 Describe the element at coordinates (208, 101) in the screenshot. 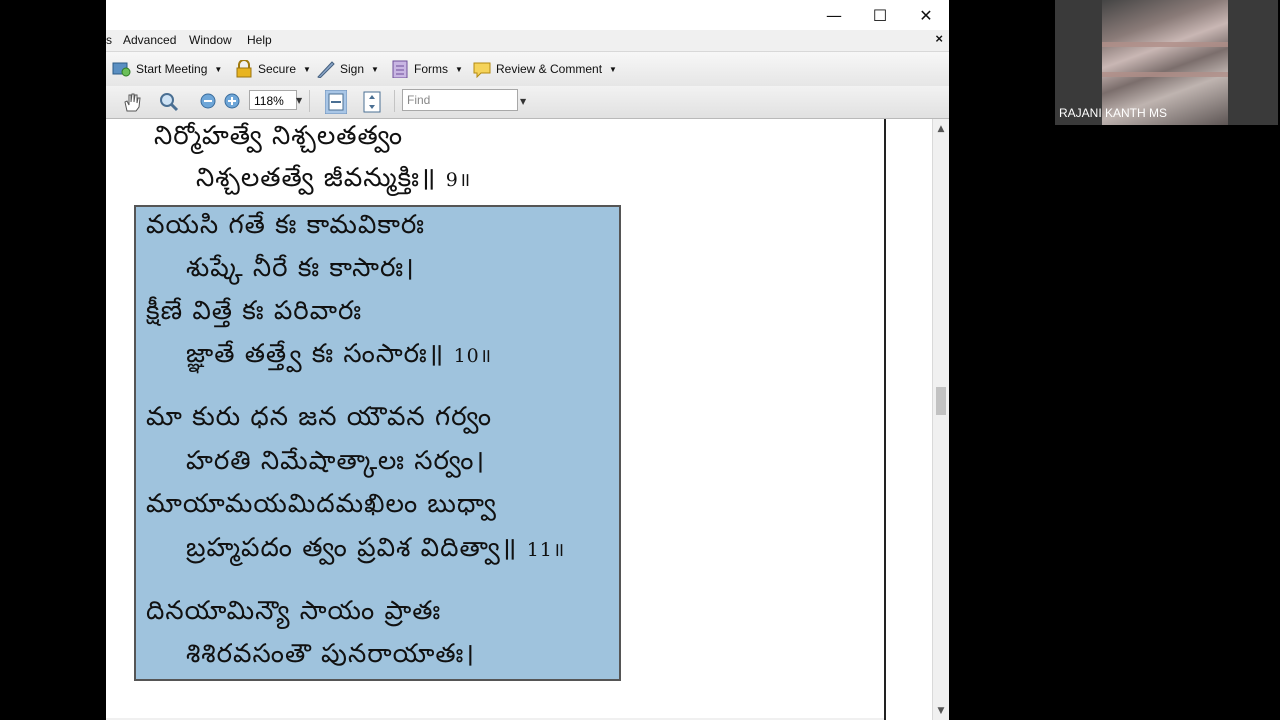

I see `zoom-out-icon` at that location.